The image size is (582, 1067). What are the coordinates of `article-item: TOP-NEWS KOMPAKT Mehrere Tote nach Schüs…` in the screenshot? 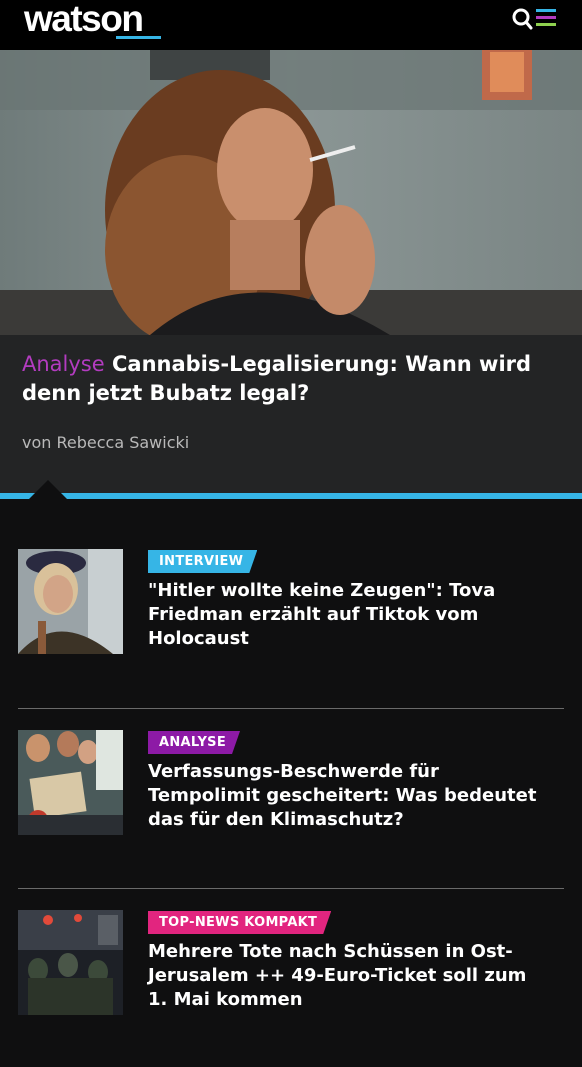 It's located at (291, 980).